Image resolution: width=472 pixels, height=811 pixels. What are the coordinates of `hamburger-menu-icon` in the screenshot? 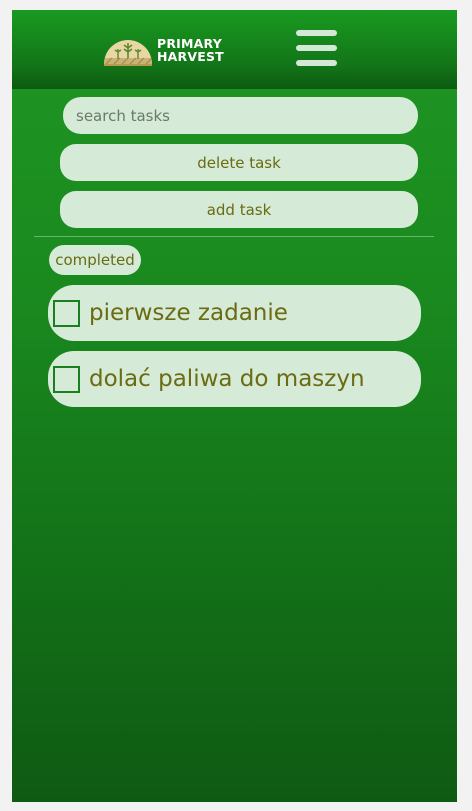 It's located at (316, 49).